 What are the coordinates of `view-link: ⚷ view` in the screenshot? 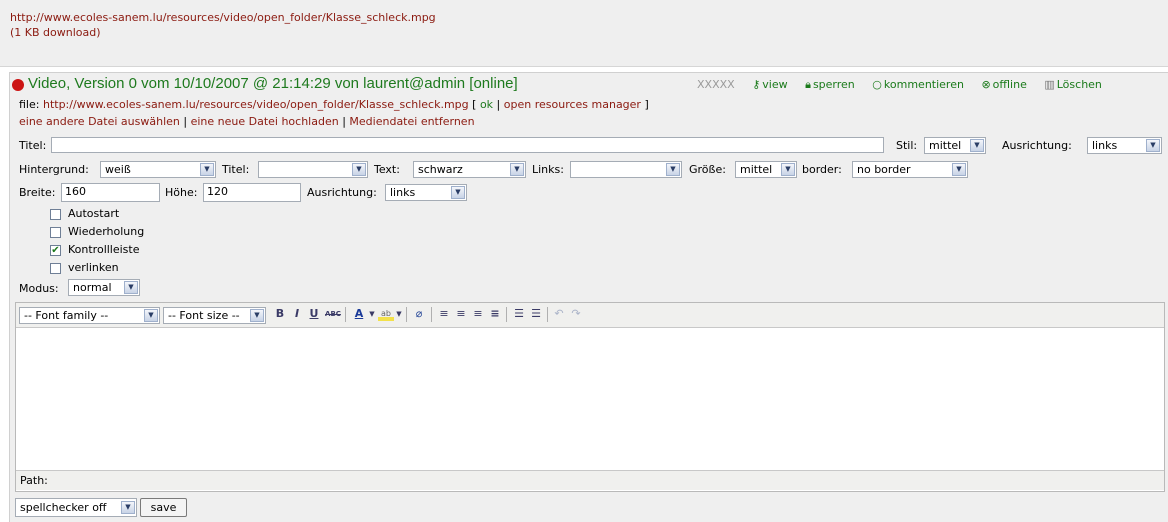 It's located at (769, 85).